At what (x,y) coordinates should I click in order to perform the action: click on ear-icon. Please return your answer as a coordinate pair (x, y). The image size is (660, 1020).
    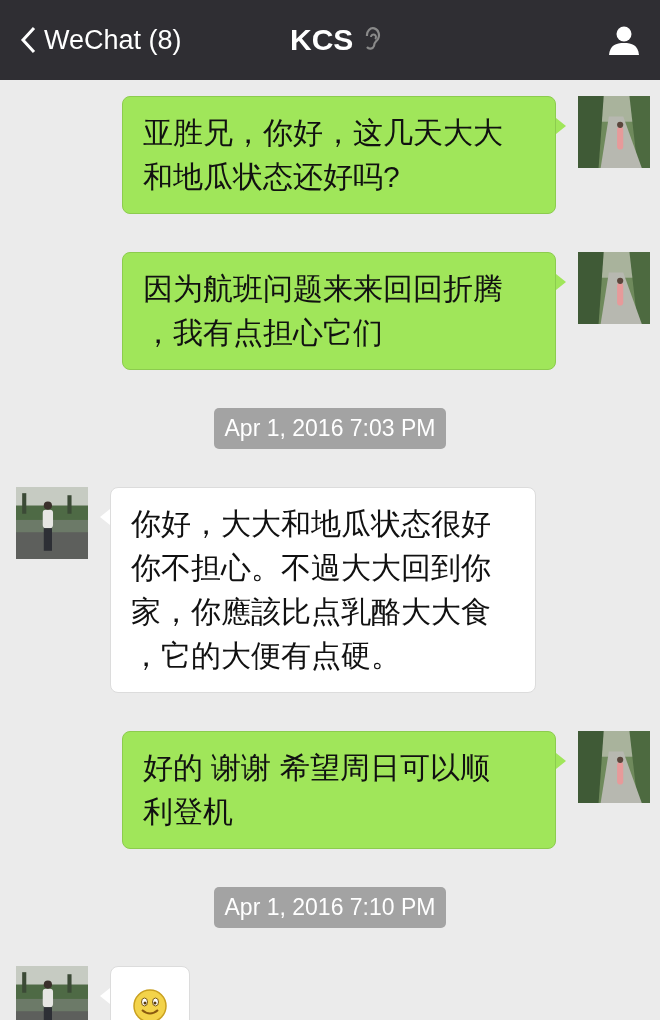
    Looking at the image, I should click on (372, 40).